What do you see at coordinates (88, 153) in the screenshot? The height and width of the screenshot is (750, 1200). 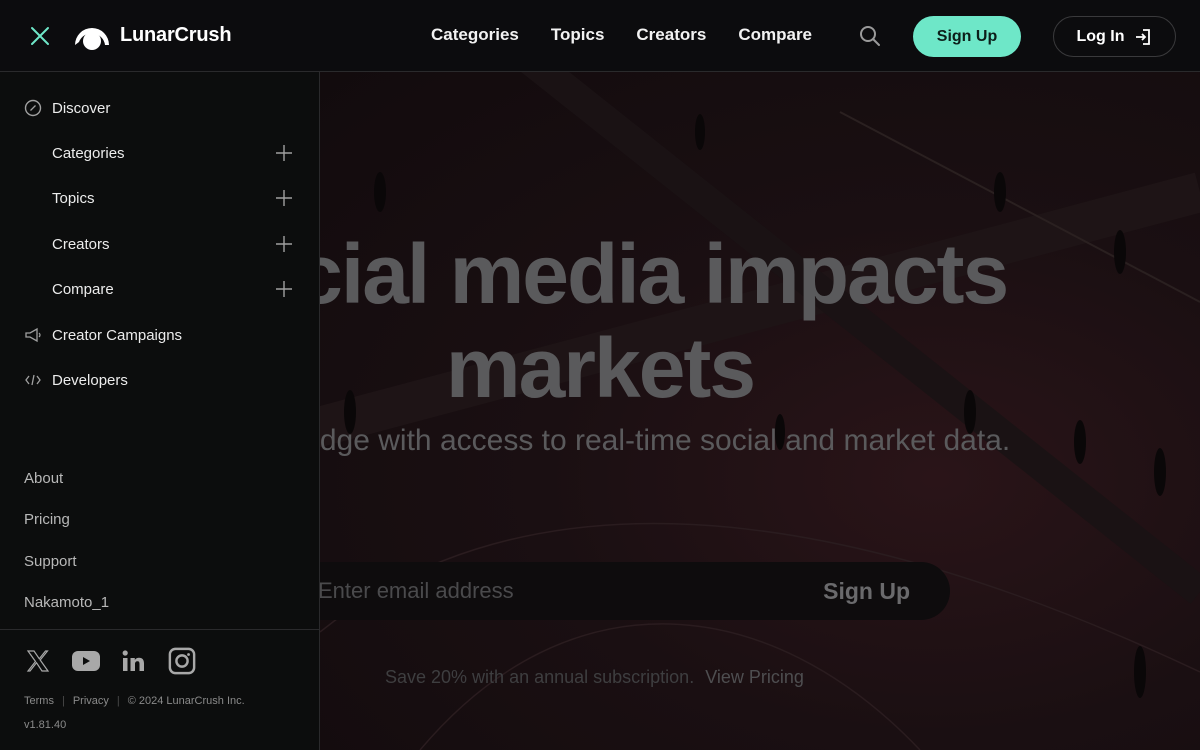 I see `sidebar-item-label: Categories` at bounding box center [88, 153].